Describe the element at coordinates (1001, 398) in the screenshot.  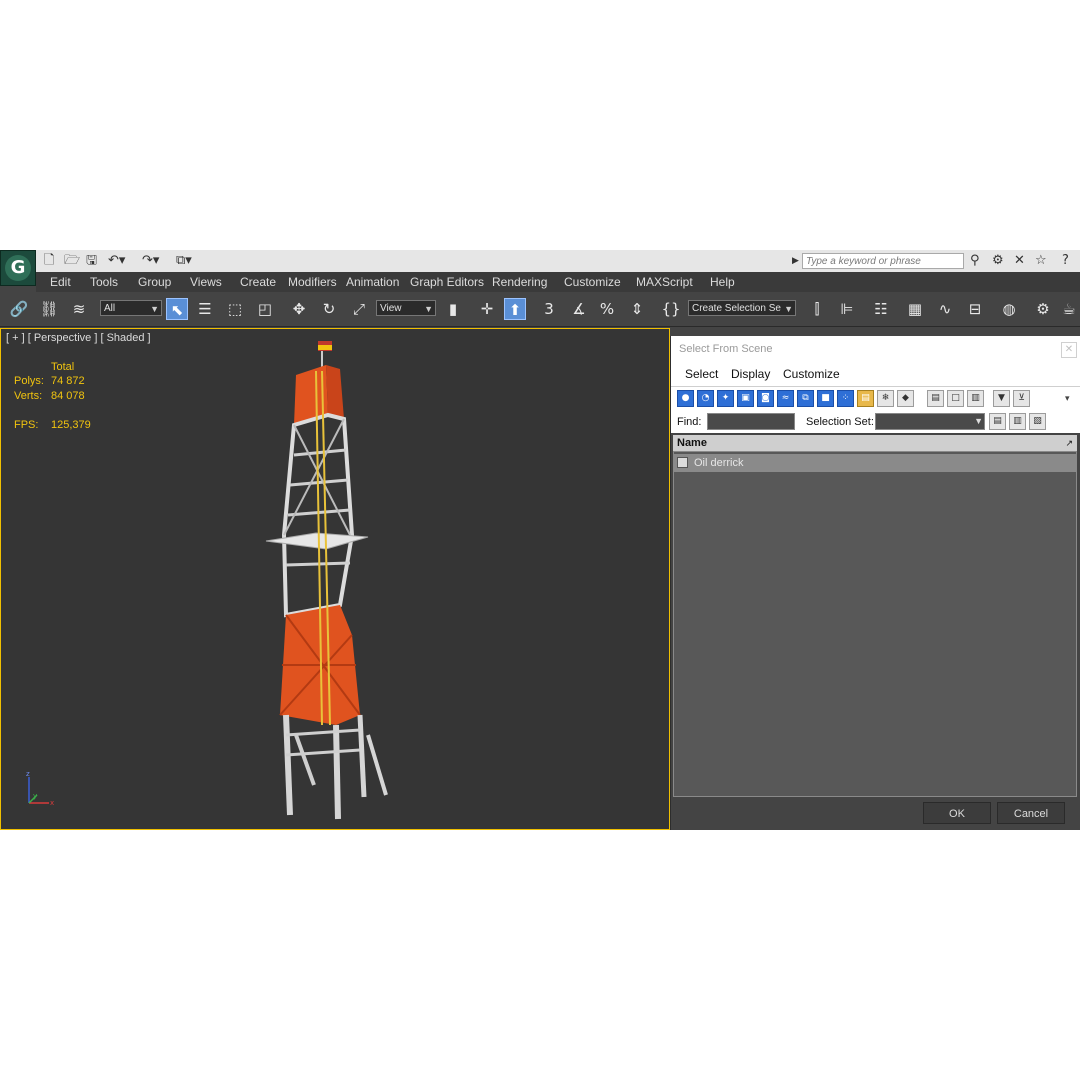
I see `filter-icon: ▼` at that location.